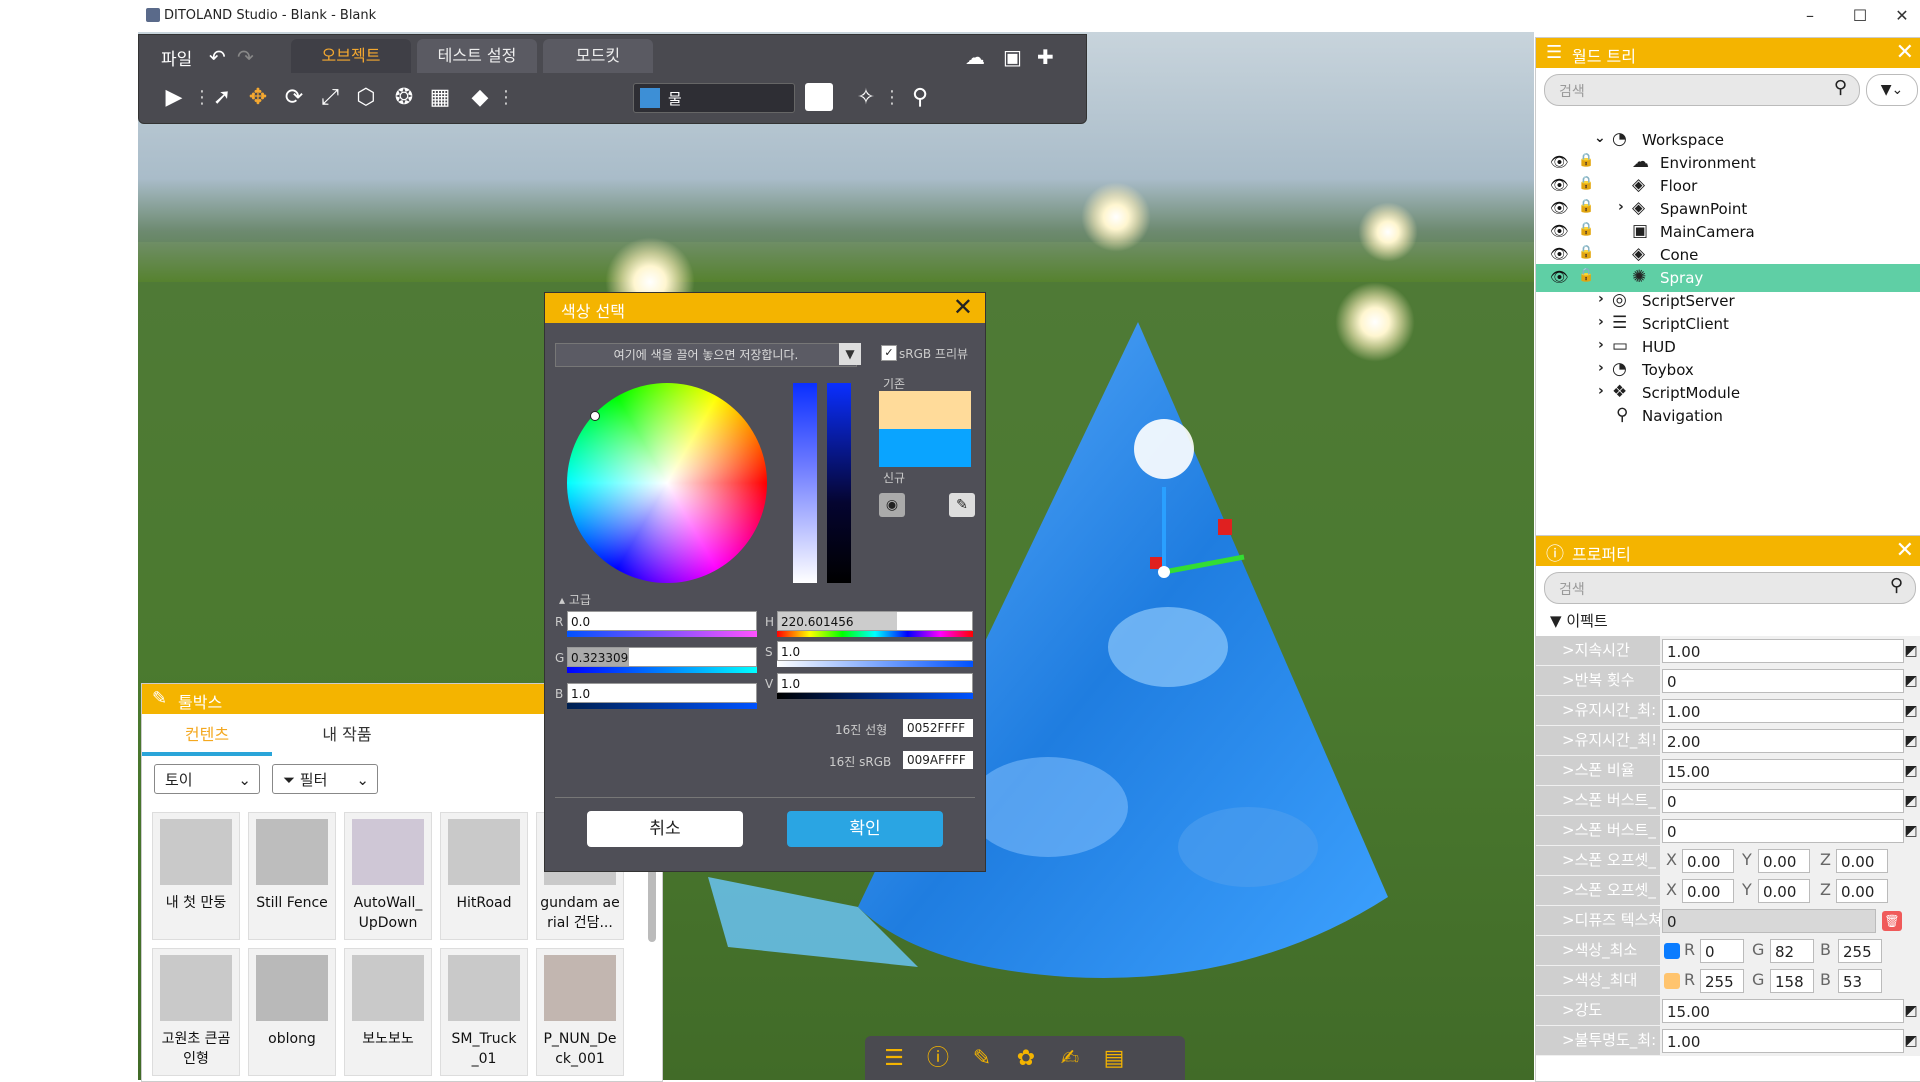  Describe the element at coordinates (662, 670) in the screenshot. I see `g-slider` at that location.